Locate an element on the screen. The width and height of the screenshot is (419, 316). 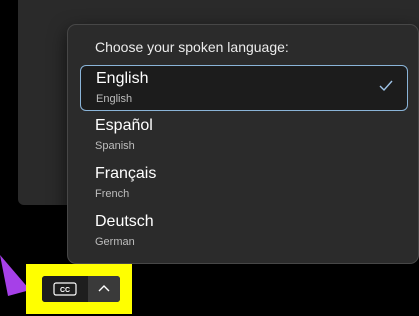
expand-captions-button is located at coordinates (104, 289).